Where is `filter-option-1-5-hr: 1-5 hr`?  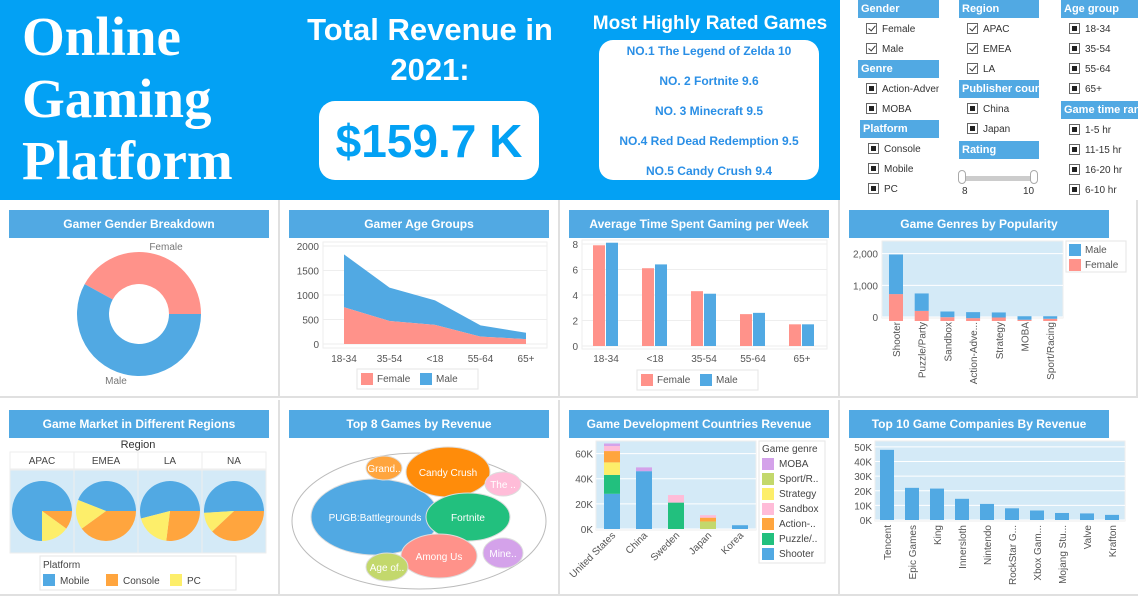
filter-option-1-5-hr: 1-5 hr is located at coordinates (1103, 131).